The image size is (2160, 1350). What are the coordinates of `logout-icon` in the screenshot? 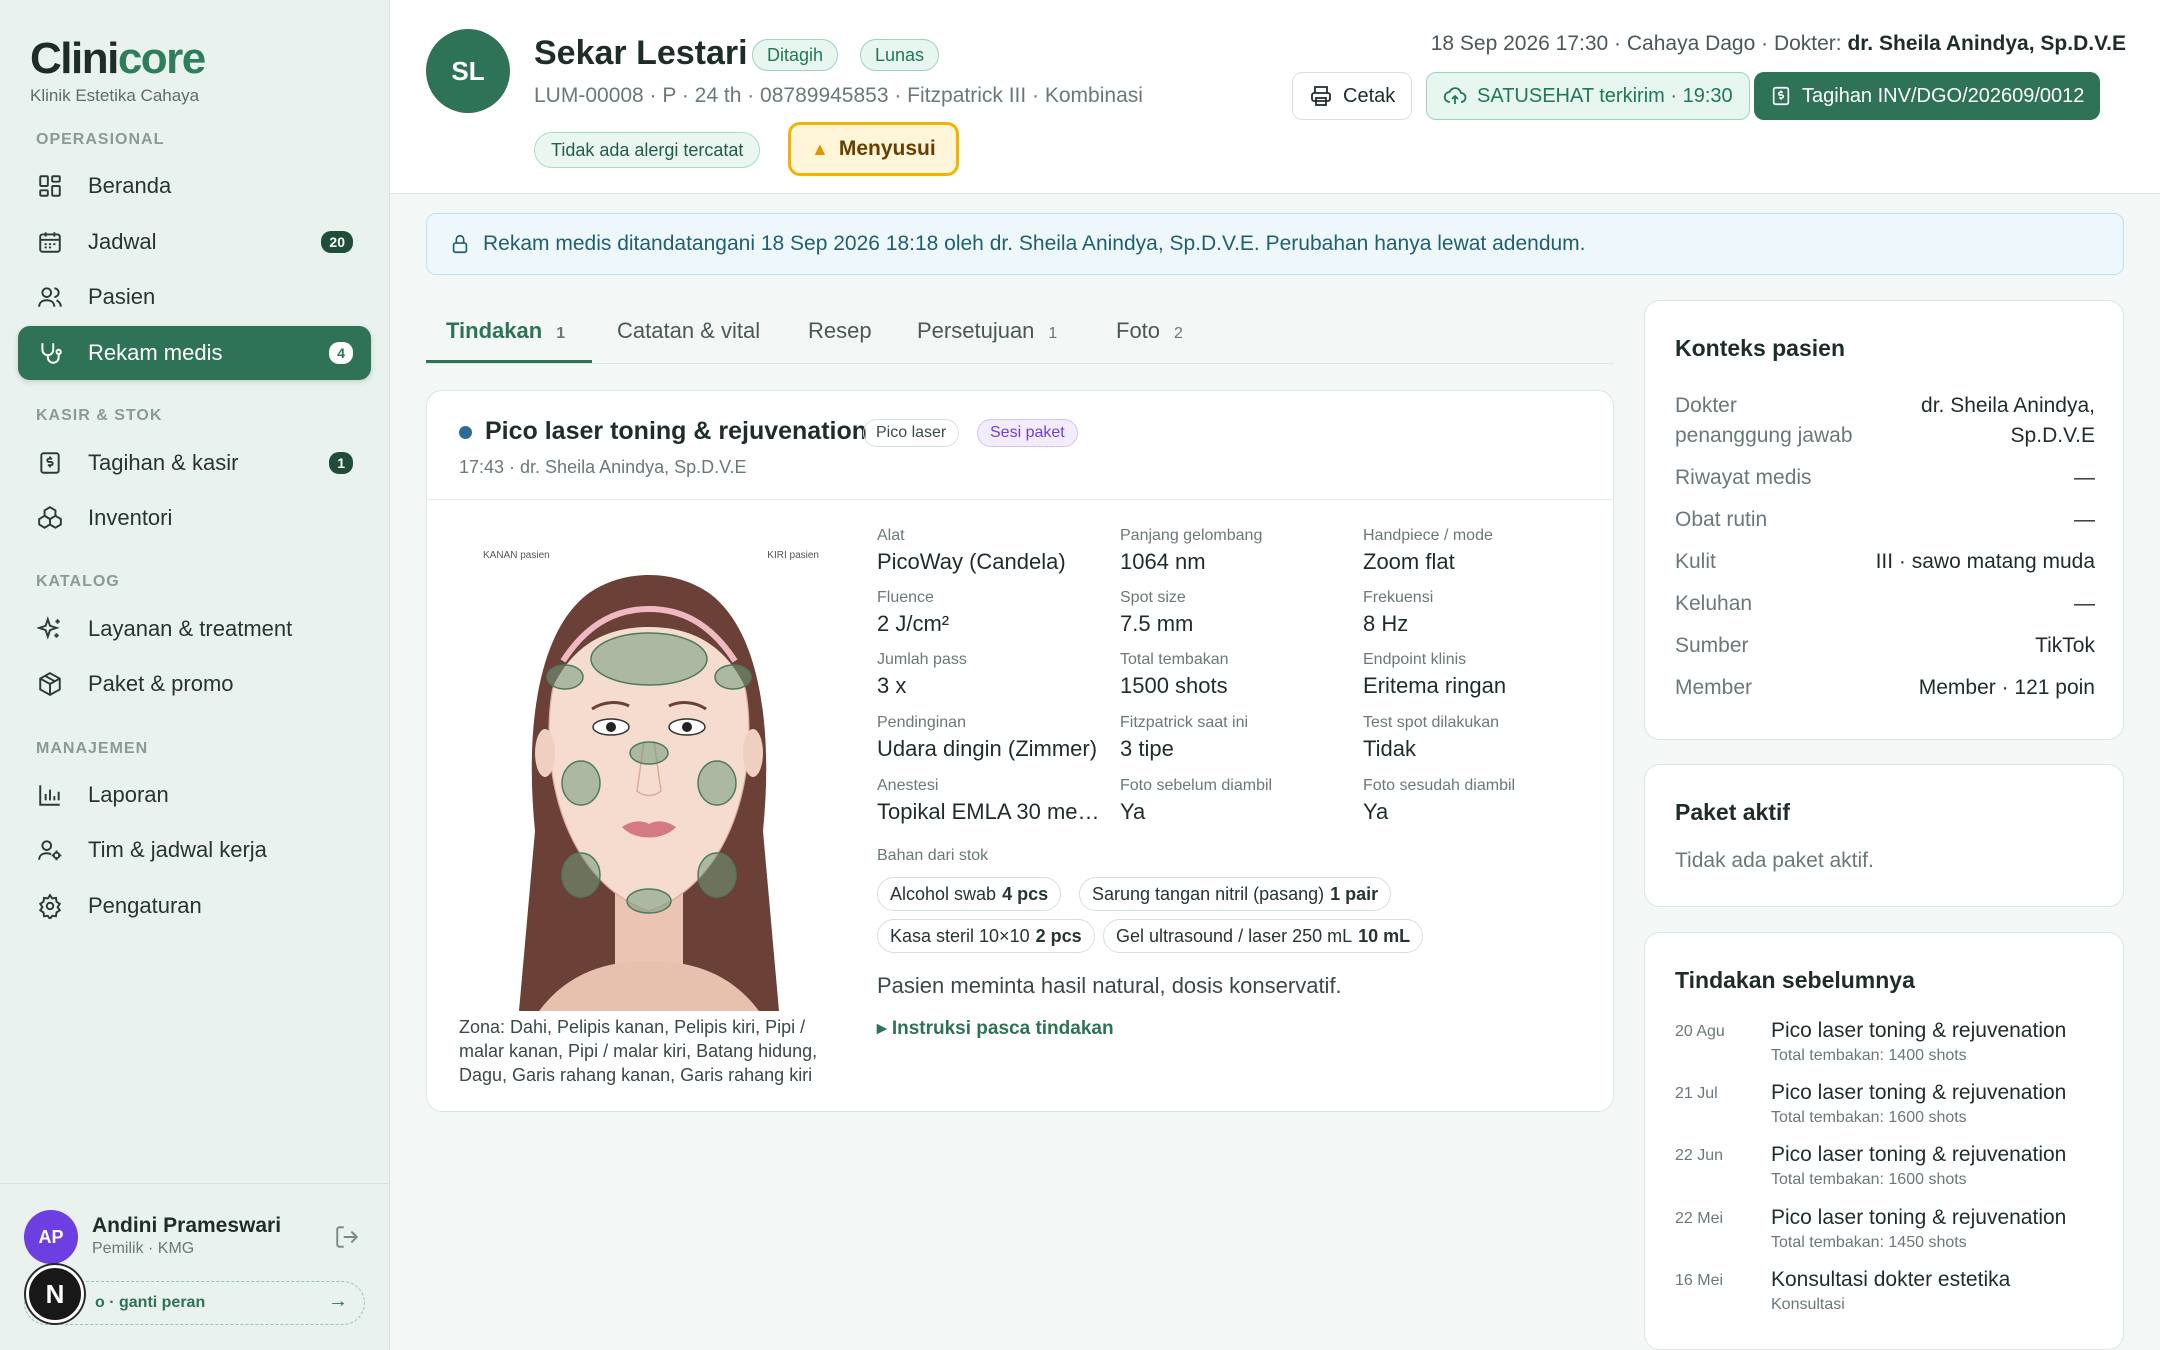 It's located at (347, 1237).